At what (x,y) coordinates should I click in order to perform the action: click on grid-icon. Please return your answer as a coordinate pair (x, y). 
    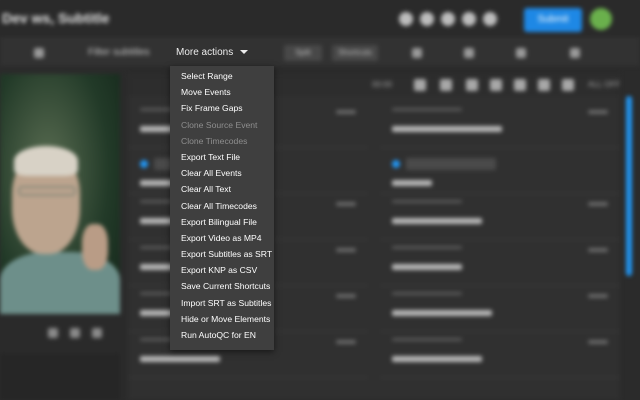
    Looking at the image, I should click on (521, 53).